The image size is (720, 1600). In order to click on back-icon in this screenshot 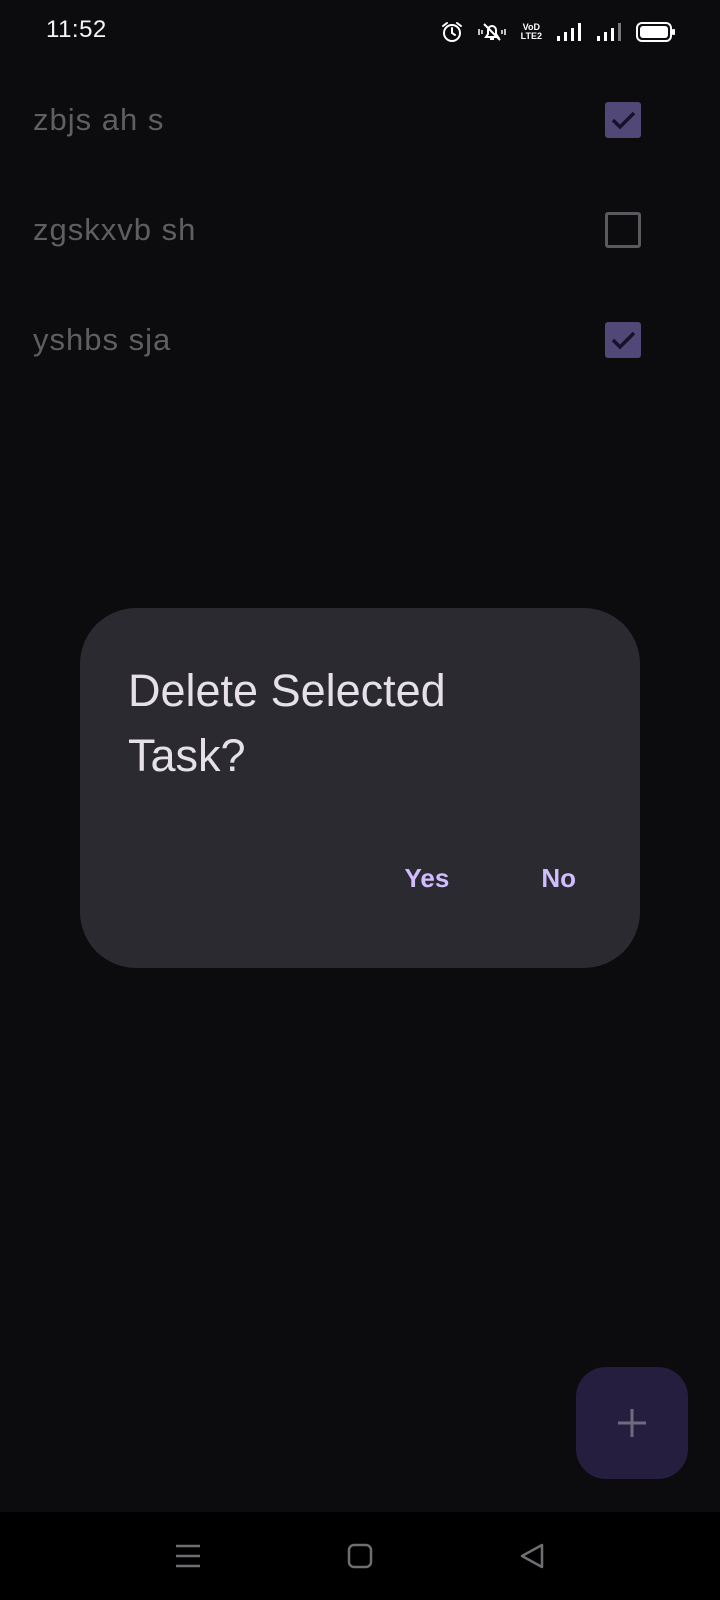, I will do `click(532, 1556)`.